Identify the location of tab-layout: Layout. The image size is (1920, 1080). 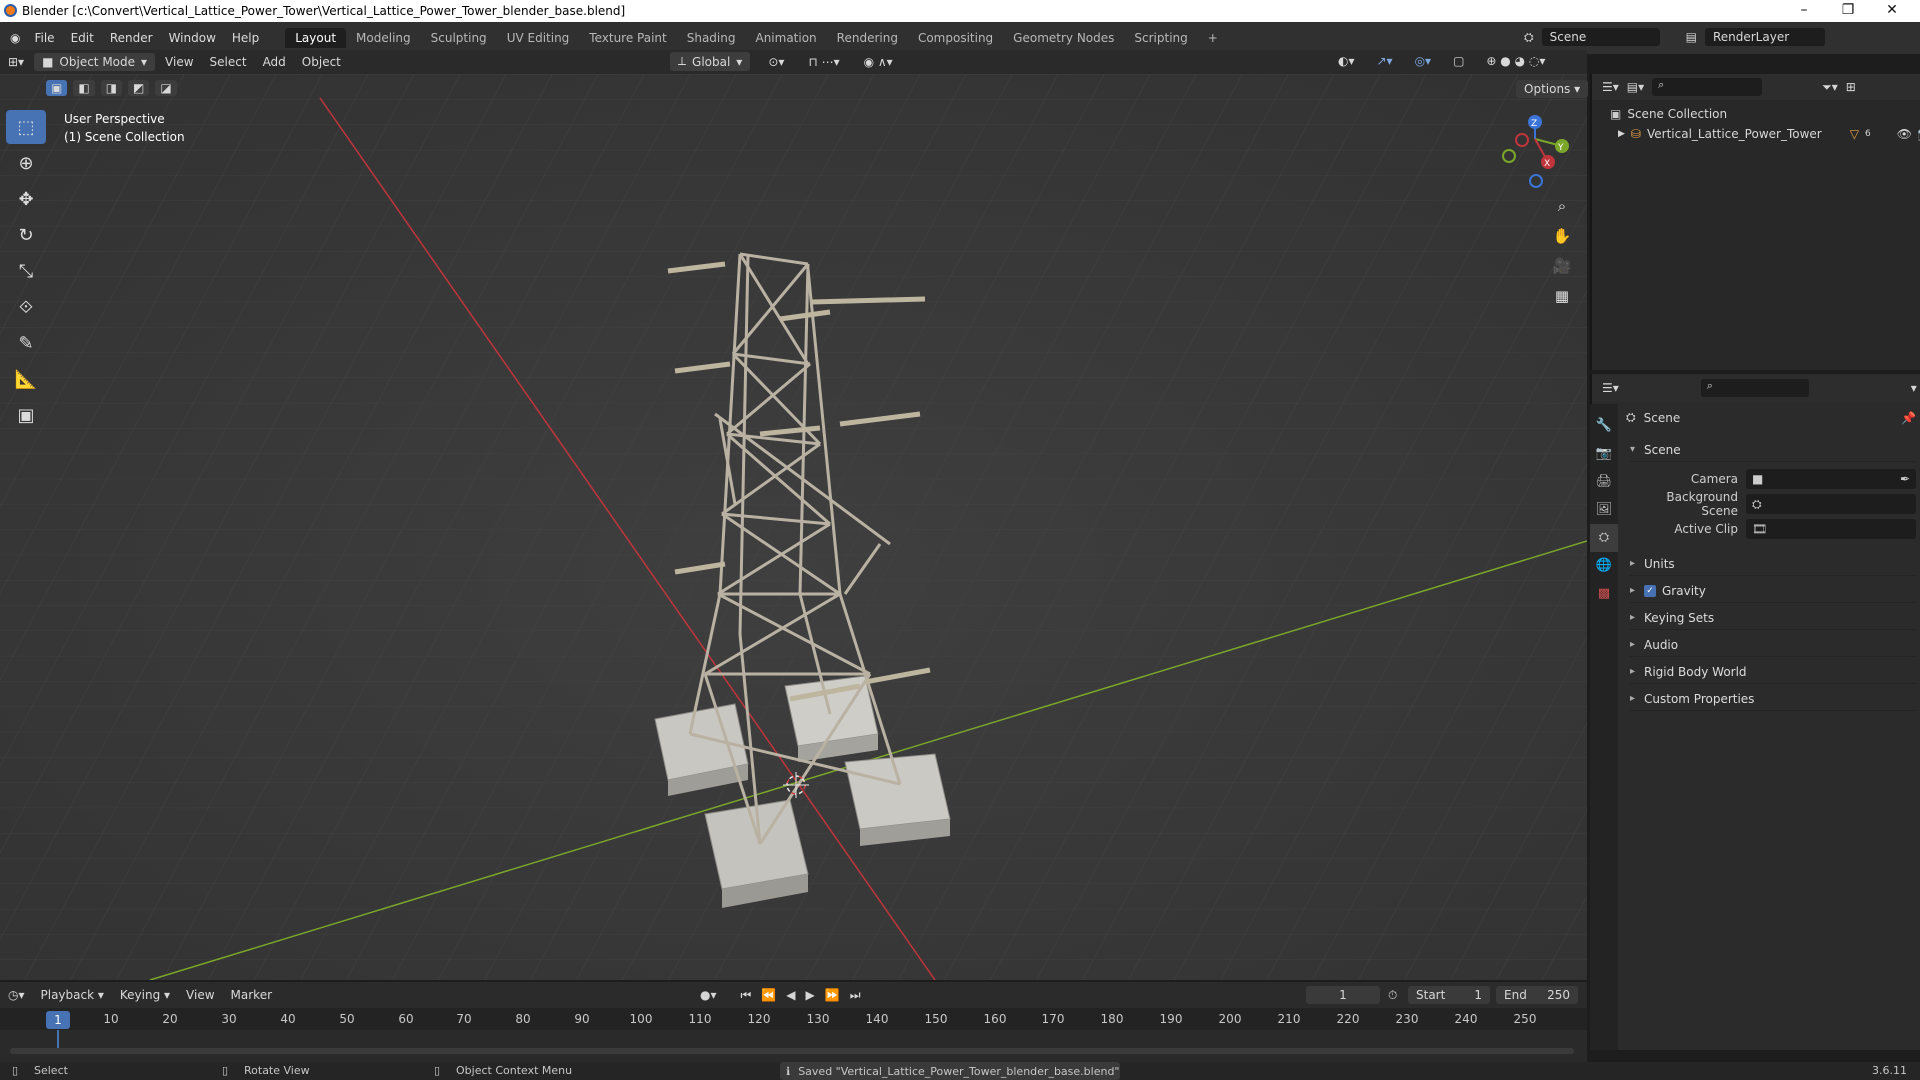
(316, 38).